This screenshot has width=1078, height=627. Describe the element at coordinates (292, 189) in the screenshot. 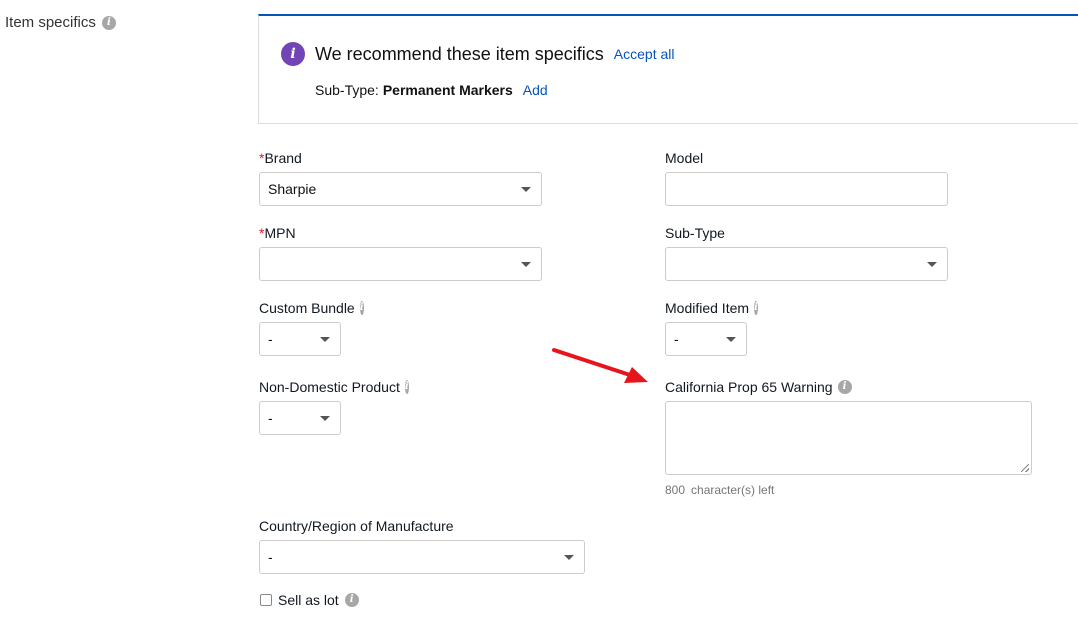

I see `brand-select-value: Sharpie` at that location.